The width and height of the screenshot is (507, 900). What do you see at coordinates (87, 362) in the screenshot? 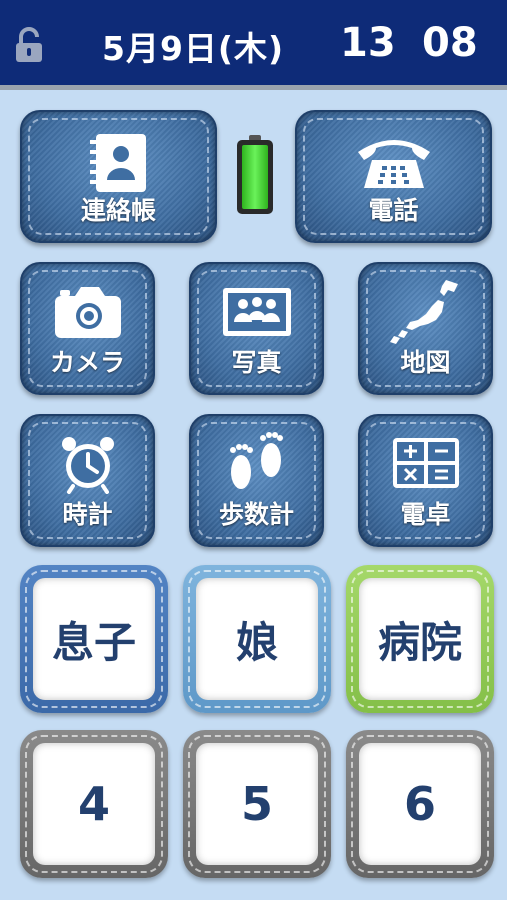
I see `camera-label: カメラ` at bounding box center [87, 362].